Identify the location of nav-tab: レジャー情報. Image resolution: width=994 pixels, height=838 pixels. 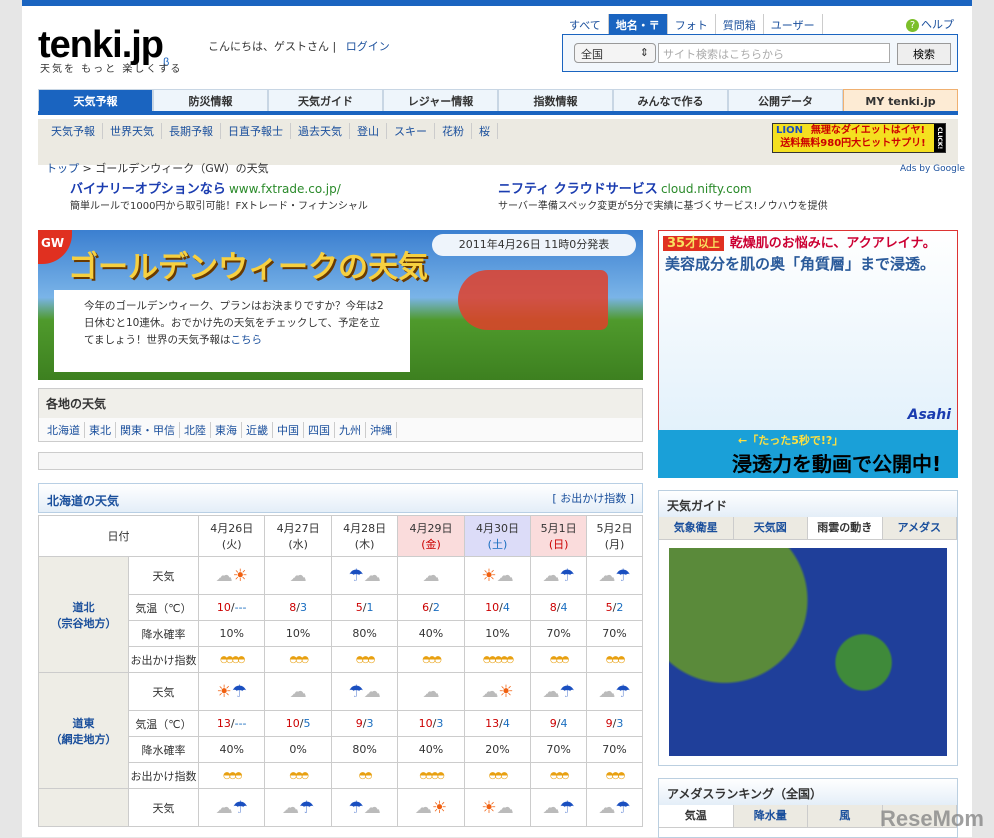
(440, 100).